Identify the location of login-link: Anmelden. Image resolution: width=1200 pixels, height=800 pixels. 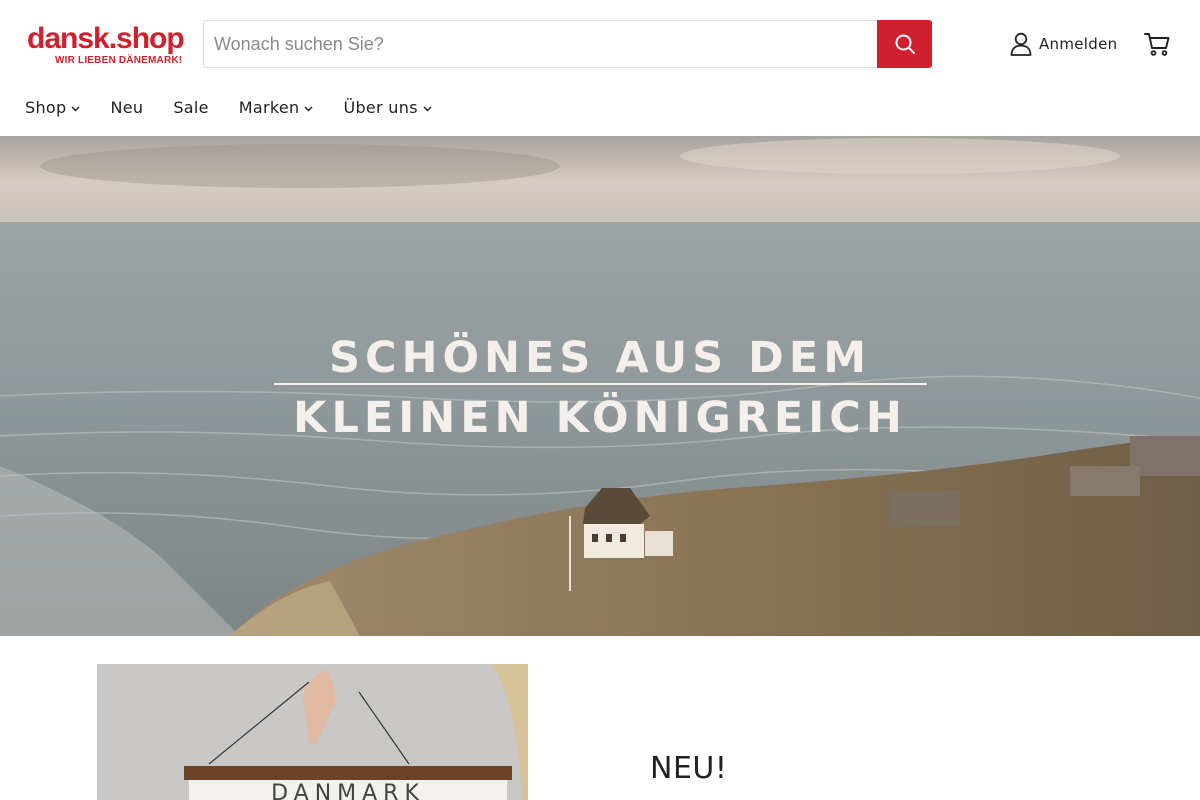
(1063, 44).